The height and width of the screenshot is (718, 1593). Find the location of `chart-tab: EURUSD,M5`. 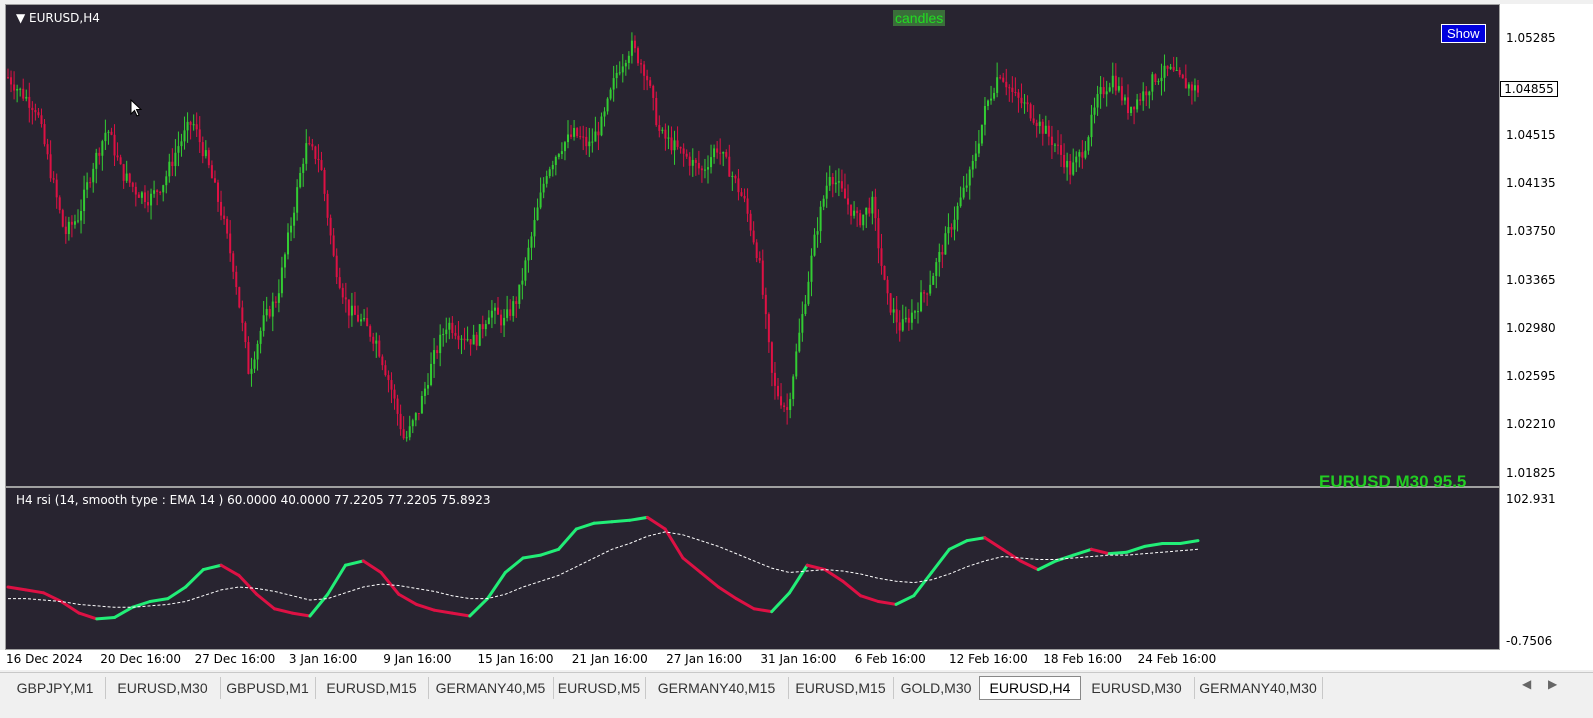

chart-tab: EURUSD,M5 is located at coordinates (599, 688).